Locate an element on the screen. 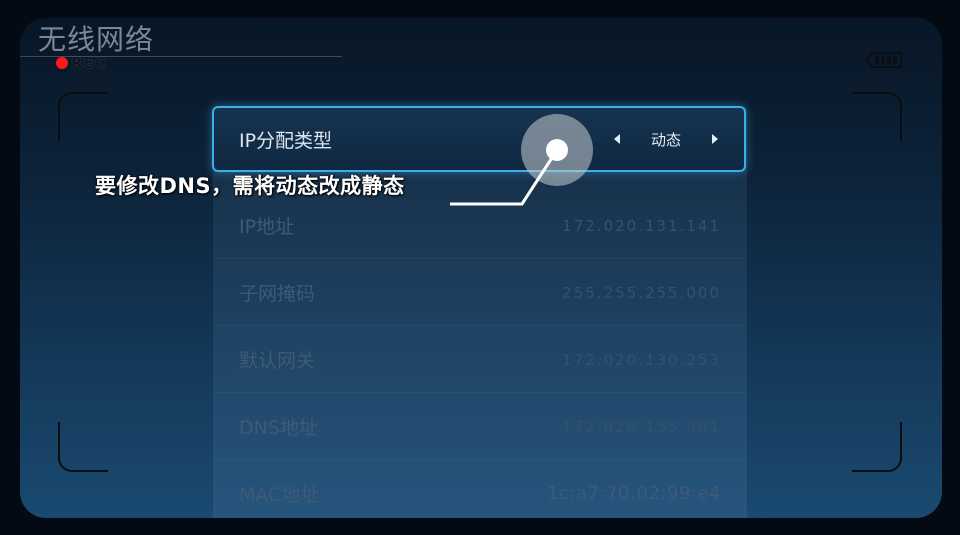 This screenshot has height=535, width=960. menu-row-label: 子网掩码 is located at coordinates (277, 294).